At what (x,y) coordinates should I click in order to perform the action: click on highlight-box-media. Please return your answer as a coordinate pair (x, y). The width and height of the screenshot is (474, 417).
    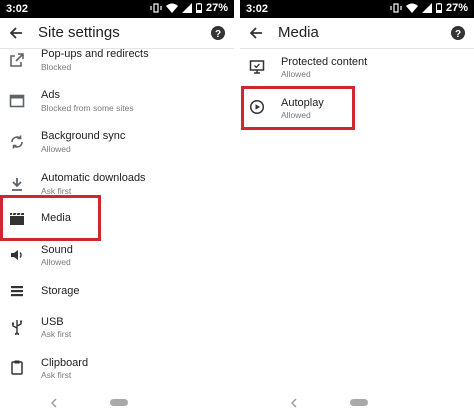
    Looking at the image, I should click on (50, 218).